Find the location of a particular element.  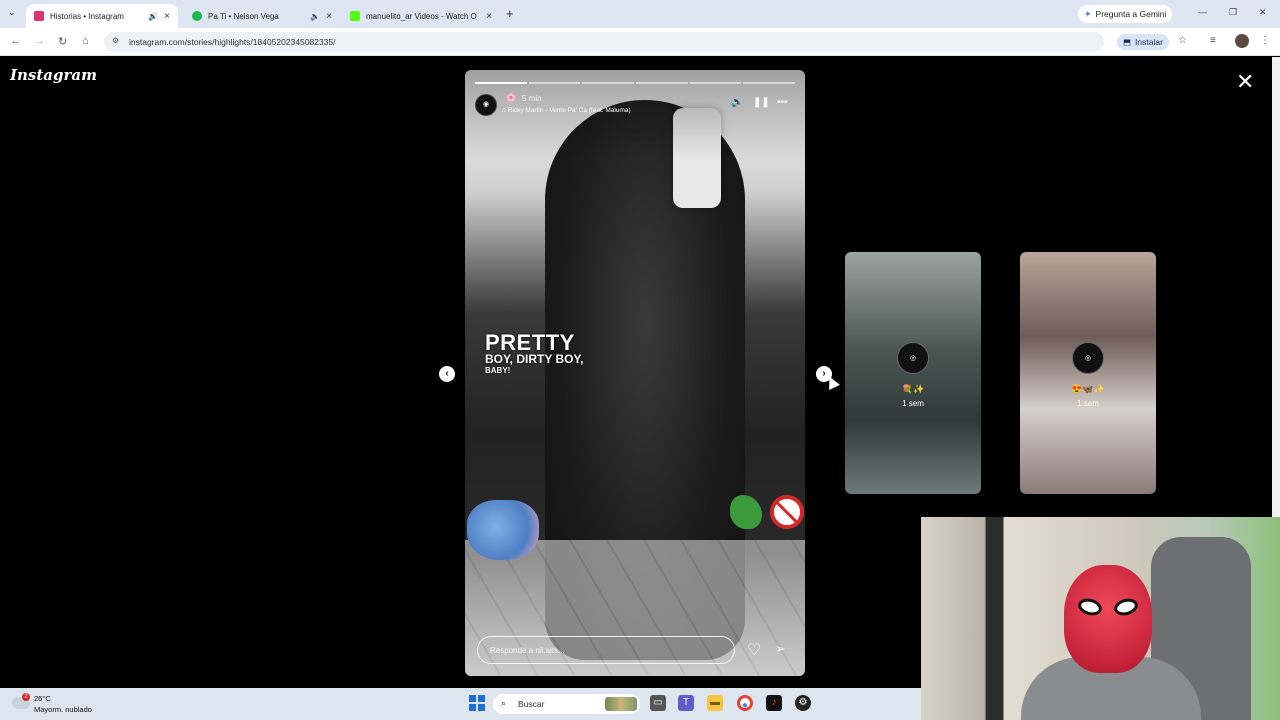

audio-playing-icon: 🔊 is located at coordinates (153, 16).